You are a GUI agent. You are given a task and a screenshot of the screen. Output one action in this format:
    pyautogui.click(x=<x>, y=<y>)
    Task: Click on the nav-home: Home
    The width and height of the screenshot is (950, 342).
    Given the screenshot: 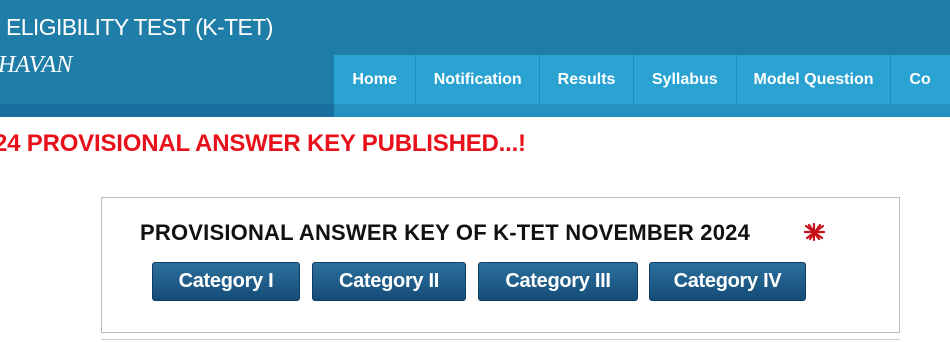 What is the action you would take?
    pyautogui.click(x=375, y=79)
    